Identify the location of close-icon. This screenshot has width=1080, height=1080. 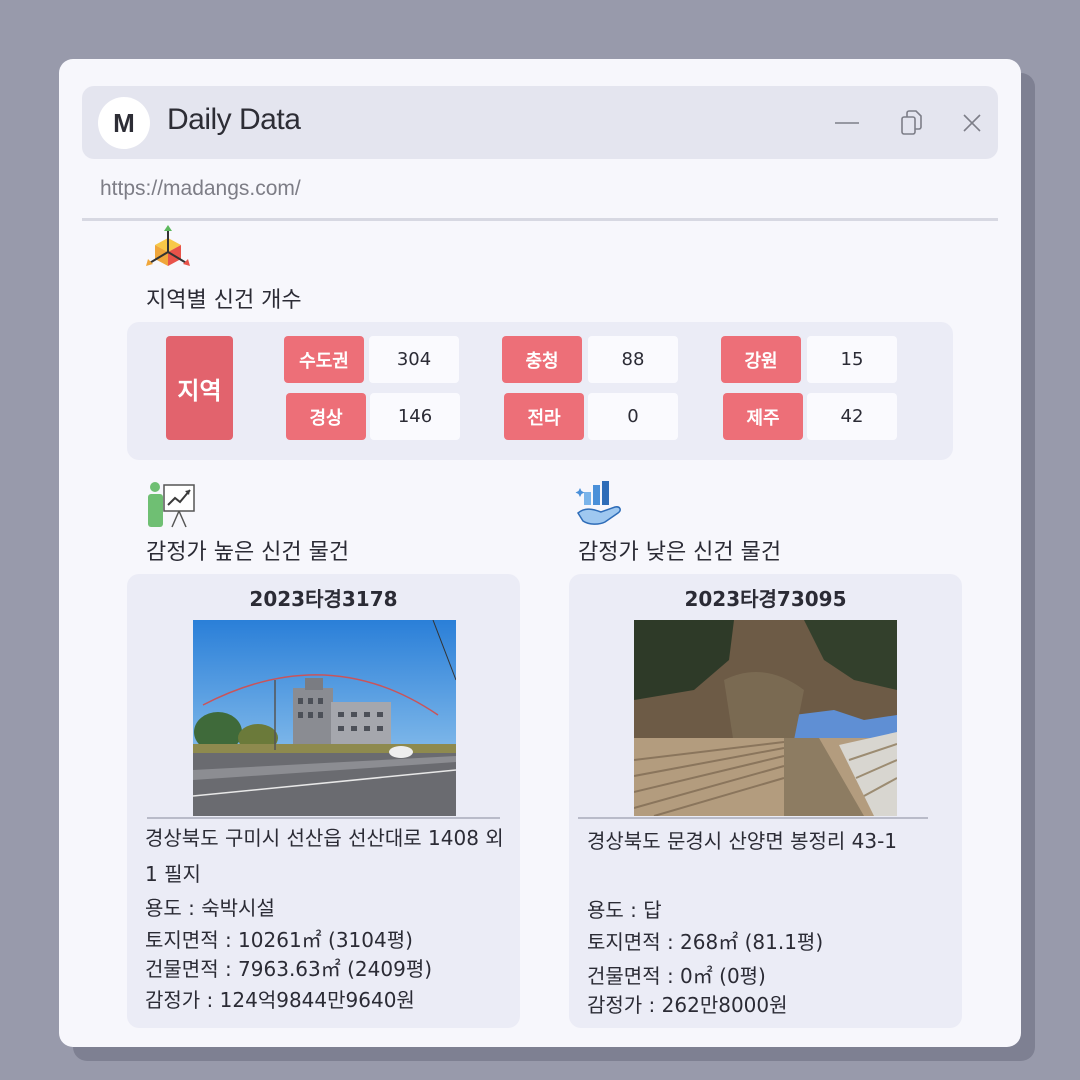
(972, 123).